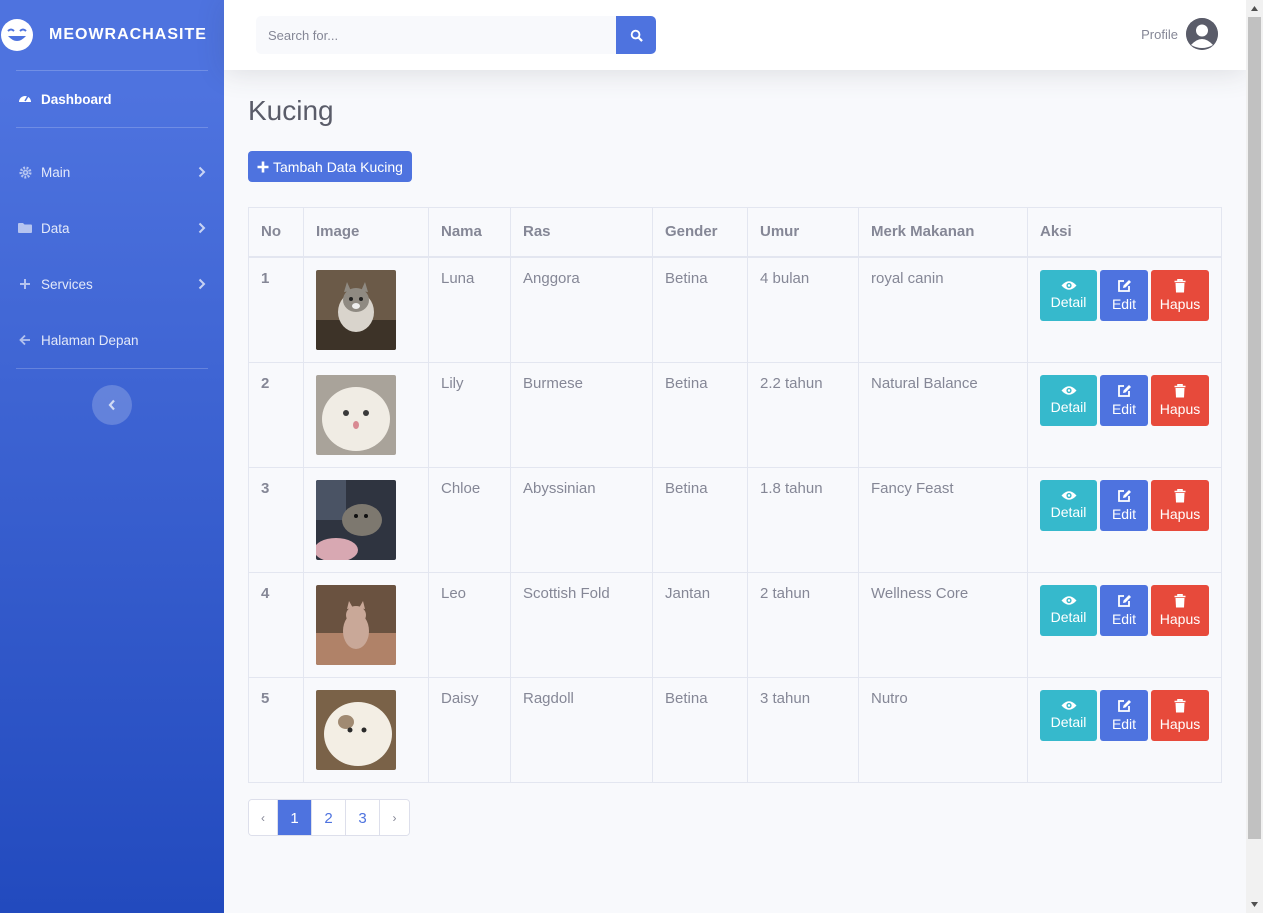  I want to click on arrow-left-icon, so click(25, 340).